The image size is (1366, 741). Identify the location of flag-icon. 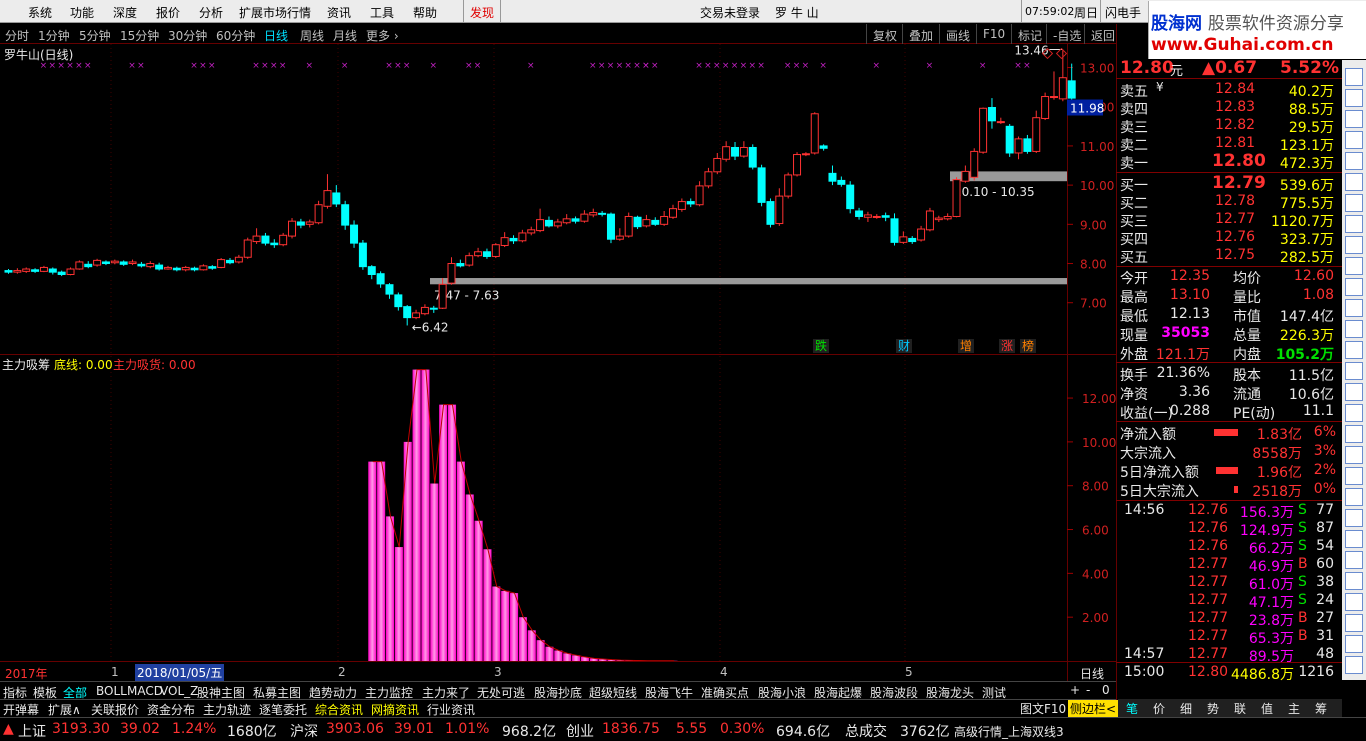
(1354, 644).